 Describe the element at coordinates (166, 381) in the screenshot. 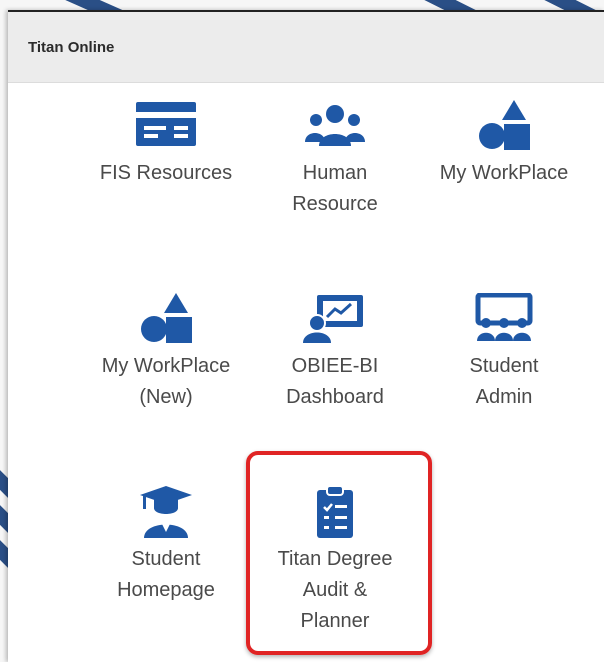

I see `tile-label: My WorkPlace (New)` at that location.